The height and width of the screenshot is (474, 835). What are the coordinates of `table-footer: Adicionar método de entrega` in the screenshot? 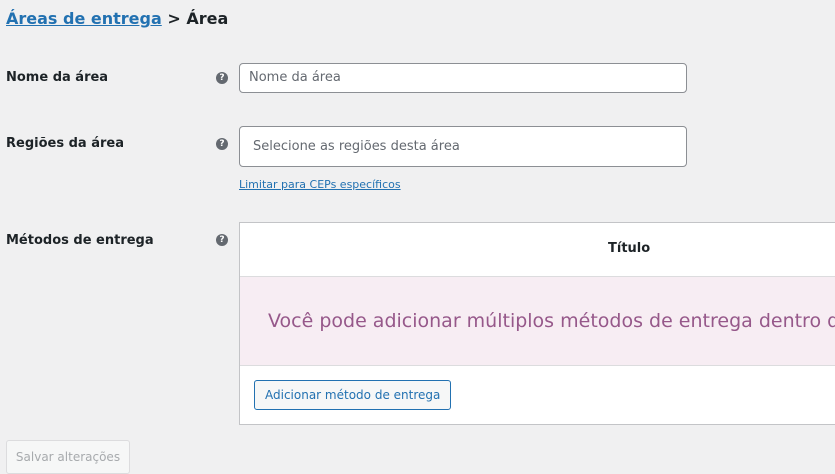 It's located at (537, 395).